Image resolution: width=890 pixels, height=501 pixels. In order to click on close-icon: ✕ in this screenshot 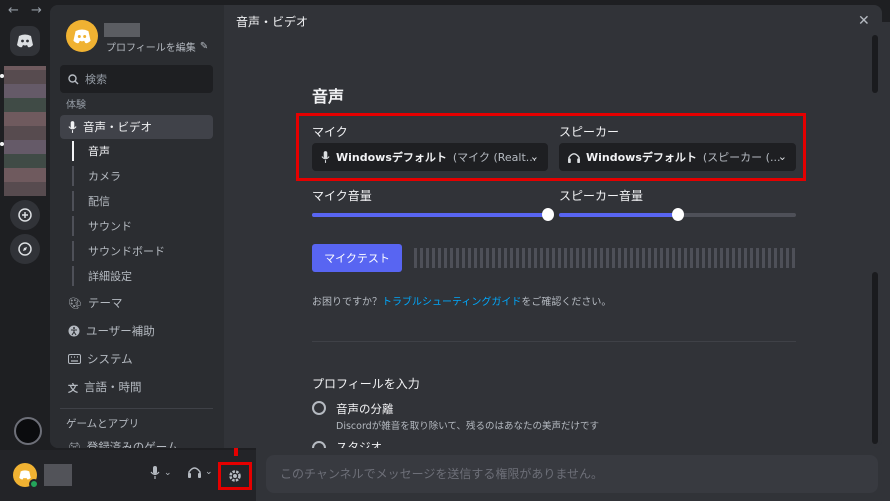, I will do `click(864, 21)`.